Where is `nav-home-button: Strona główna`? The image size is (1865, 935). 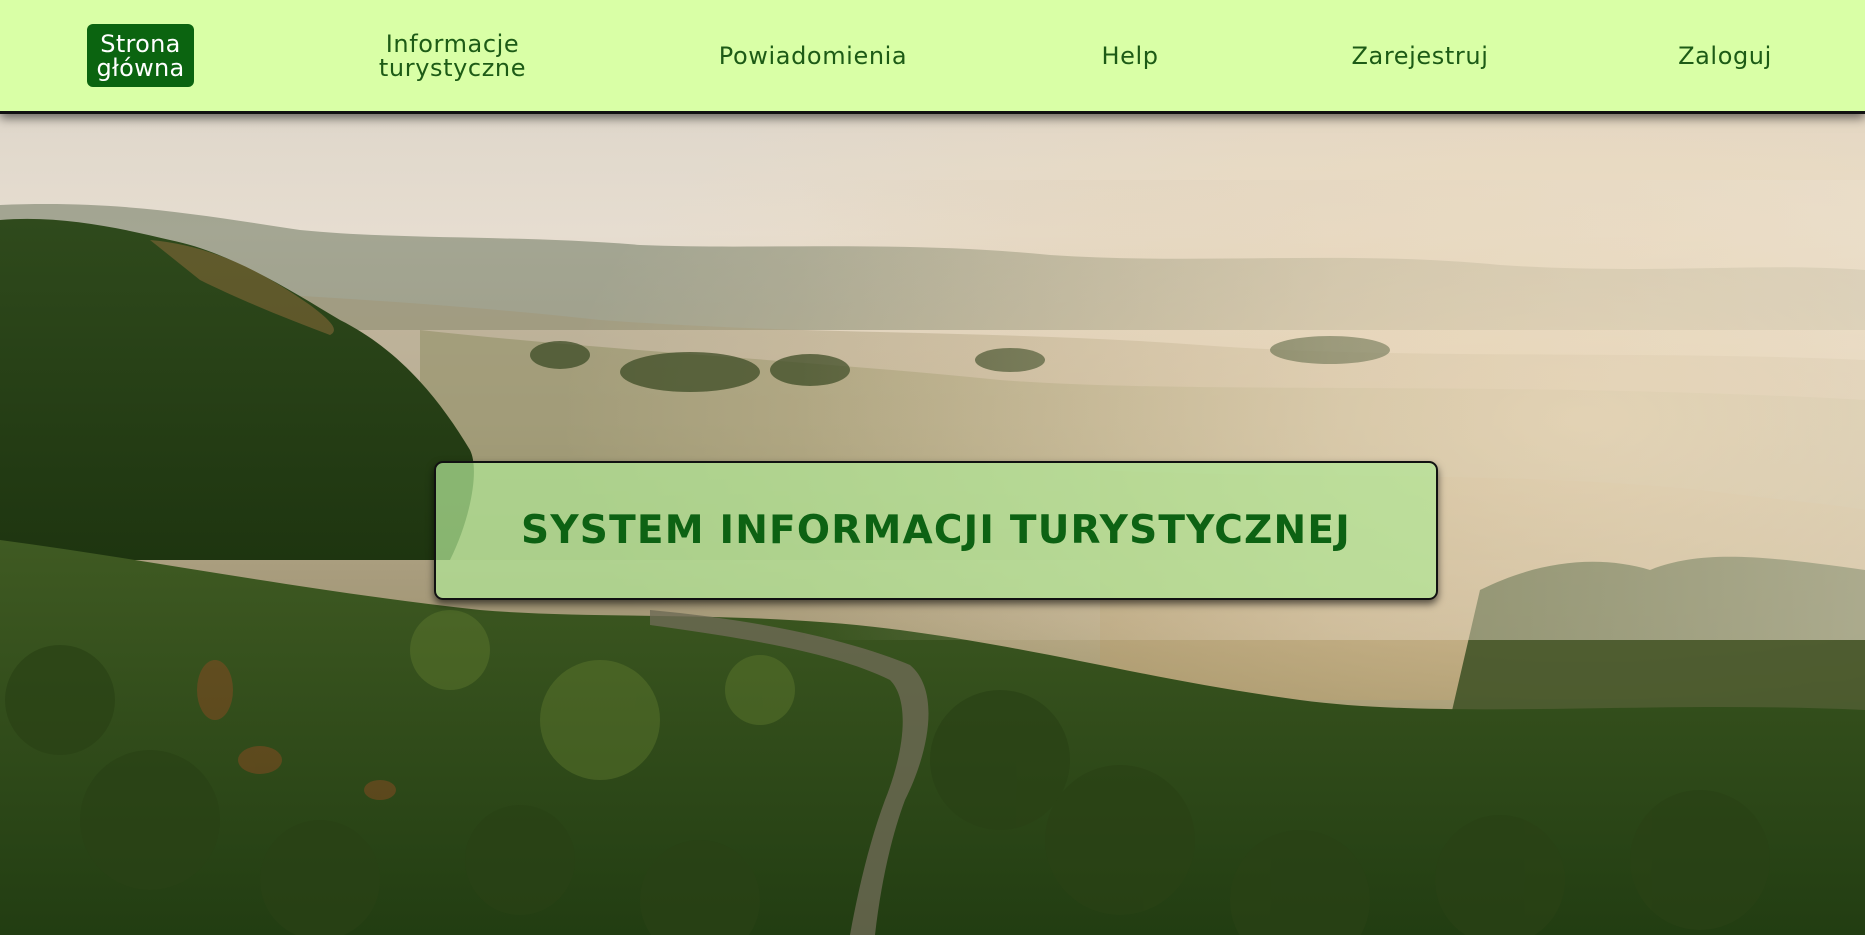
nav-home-button: Strona główna is located at coordinates (140, 55).